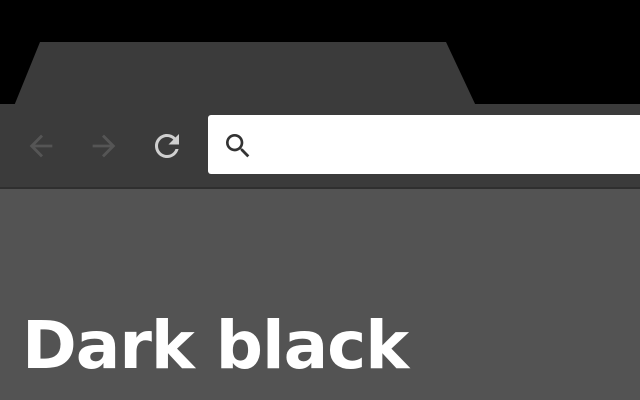 The height and width of the screenshot is (400, 640). I want to click on reload-icon, so click(167, 146).